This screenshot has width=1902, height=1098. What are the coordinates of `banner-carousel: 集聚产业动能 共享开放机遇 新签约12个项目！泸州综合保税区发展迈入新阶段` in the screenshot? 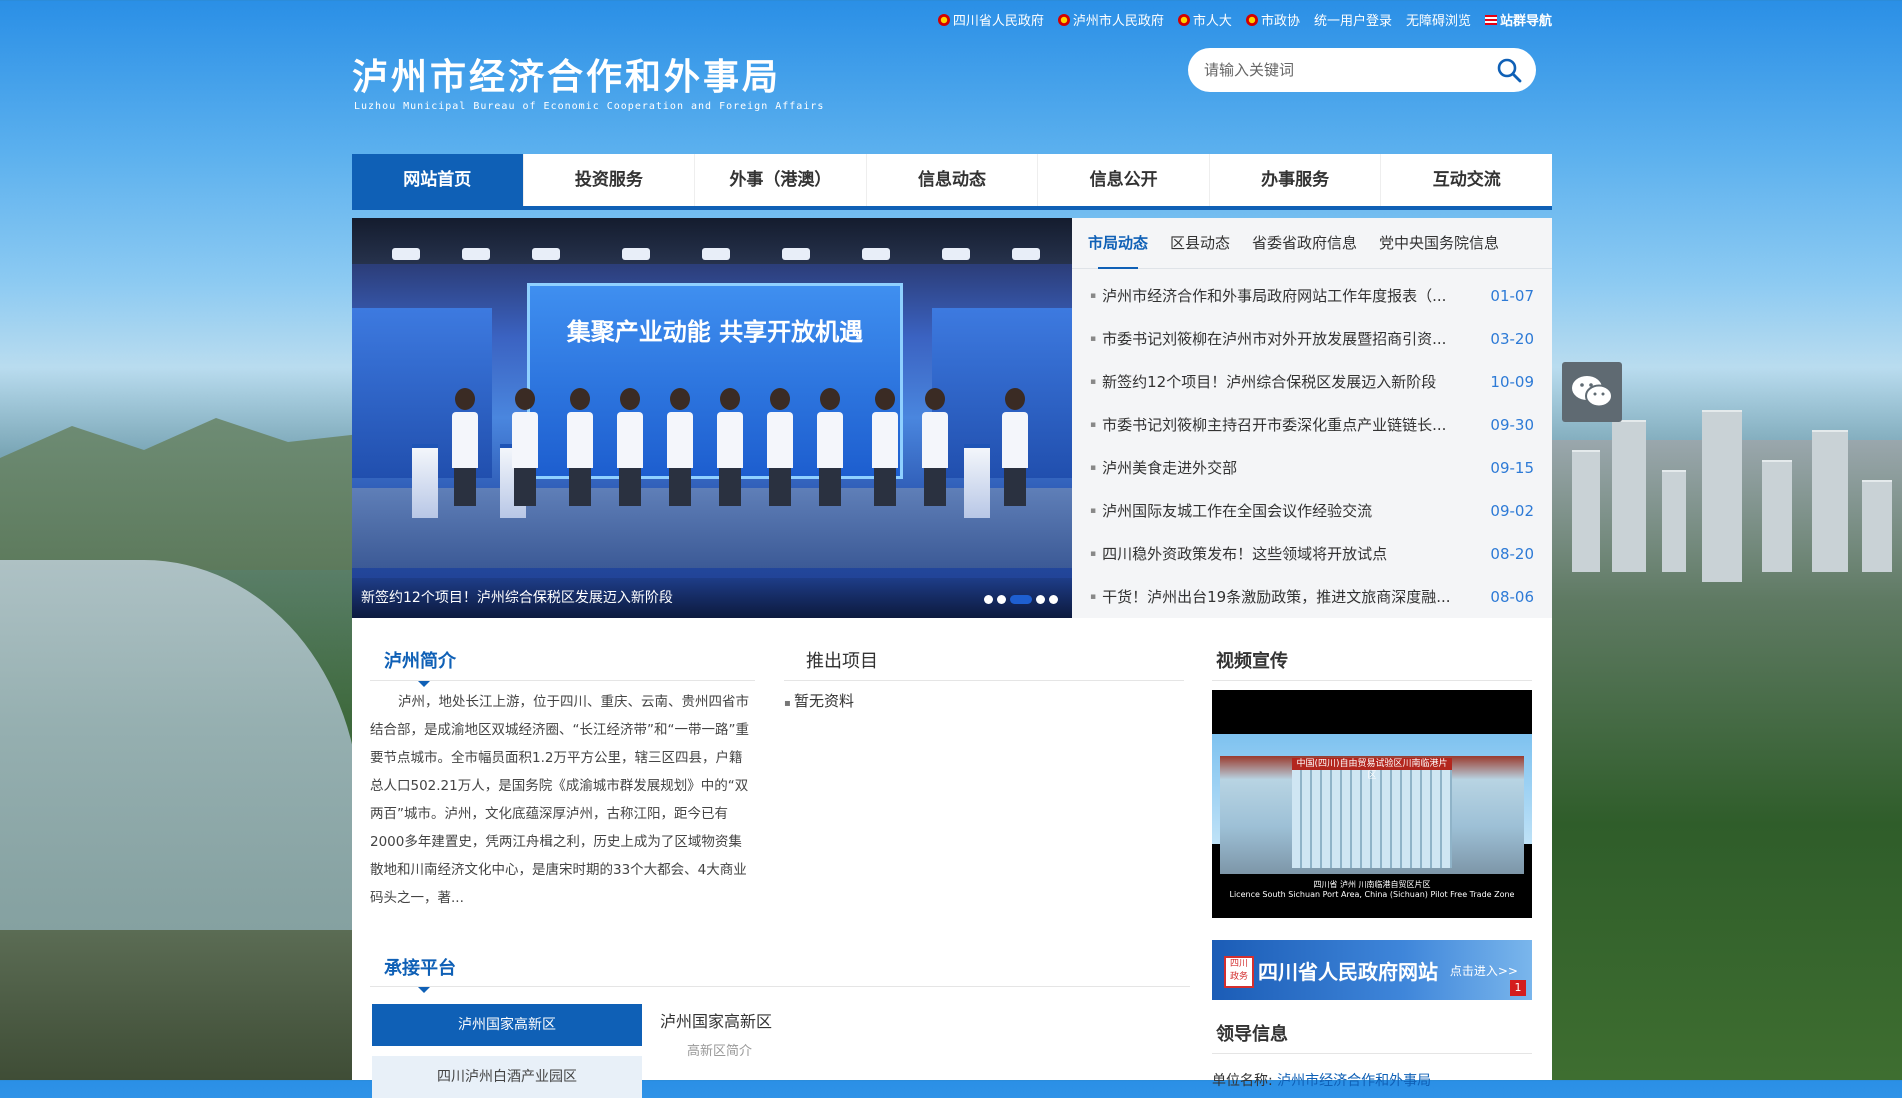 It's located at (712, 418).